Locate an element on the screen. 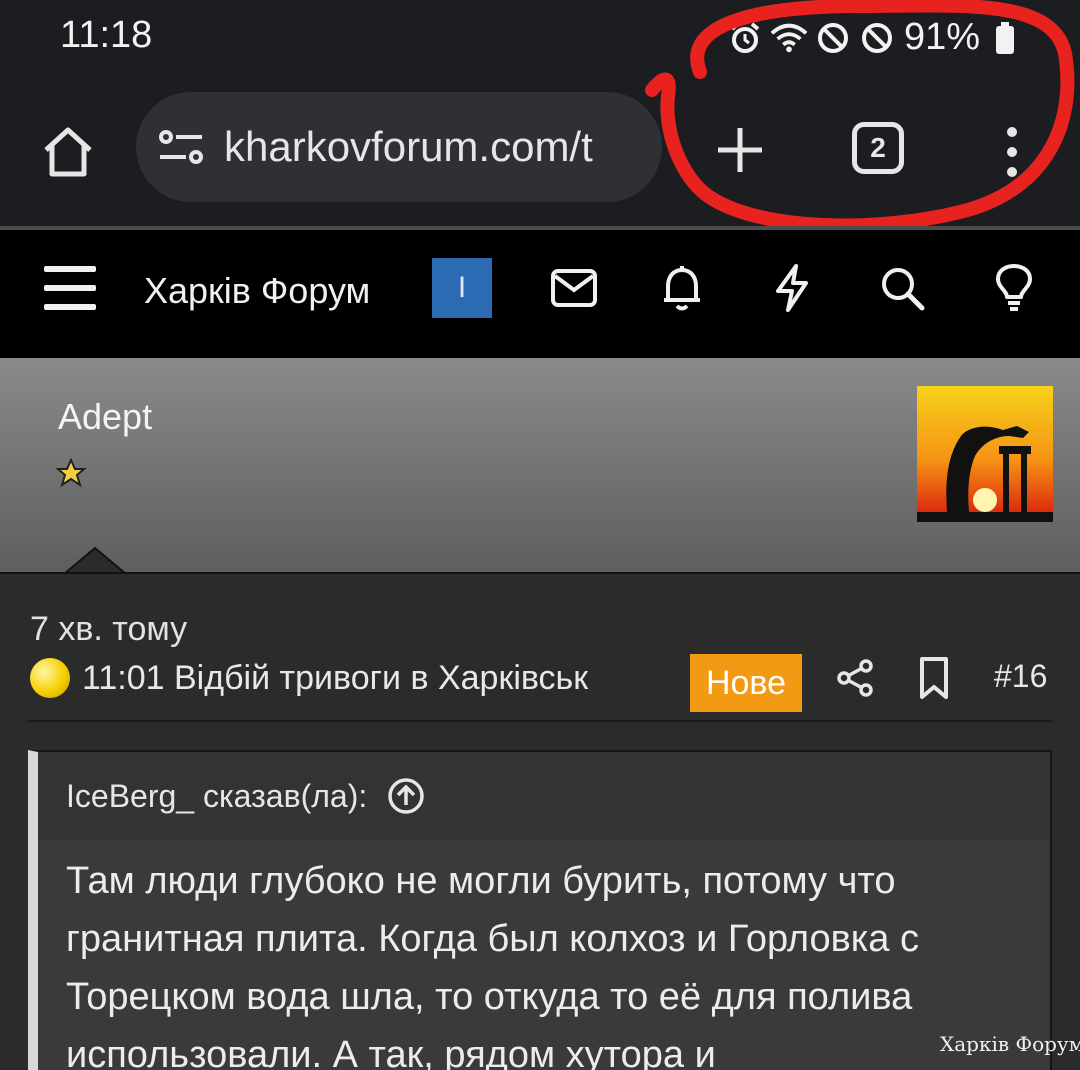  new-tab-icon is located at coordinates (740, 150).